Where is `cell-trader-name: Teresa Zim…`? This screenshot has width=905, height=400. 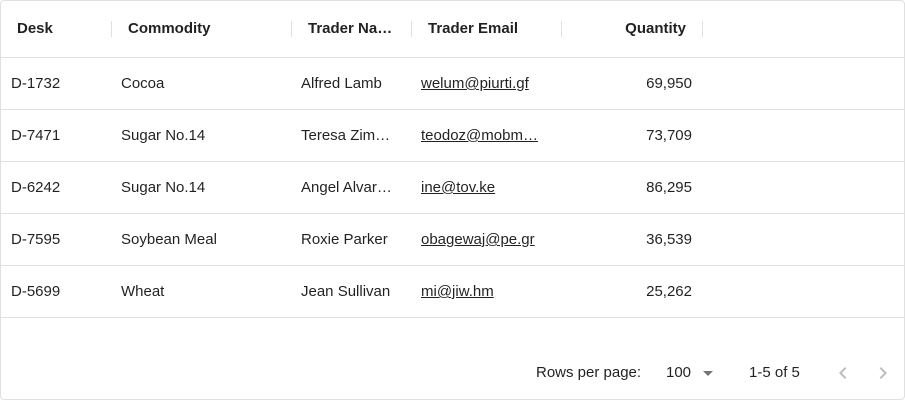
cell-trader-name: Teresa Zim… is located at coordinates (346, 135).